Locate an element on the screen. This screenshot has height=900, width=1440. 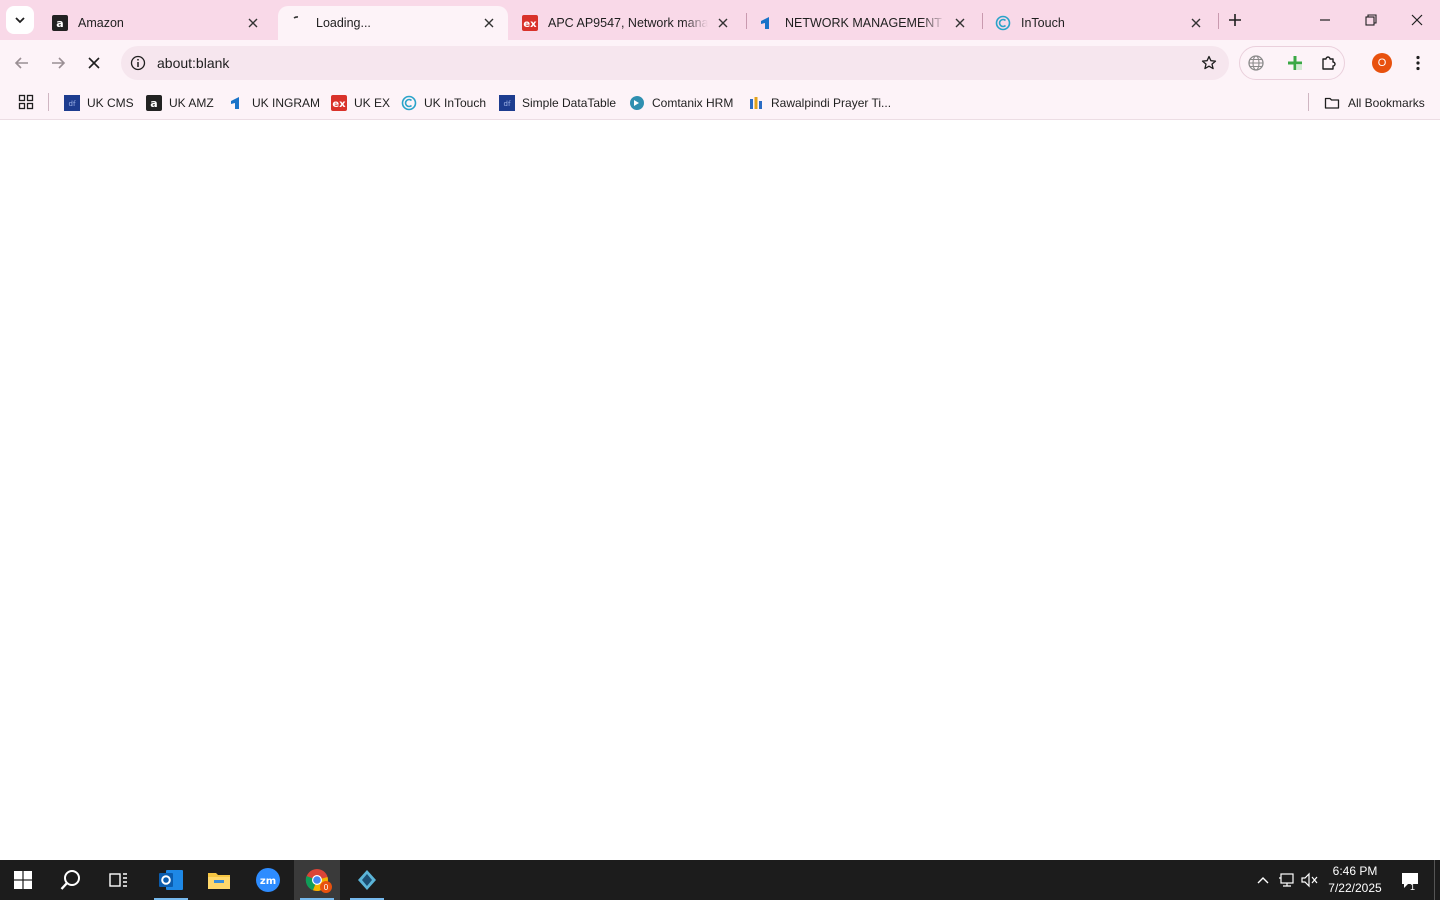
outlook-icon is located at coordinates (171, 880).